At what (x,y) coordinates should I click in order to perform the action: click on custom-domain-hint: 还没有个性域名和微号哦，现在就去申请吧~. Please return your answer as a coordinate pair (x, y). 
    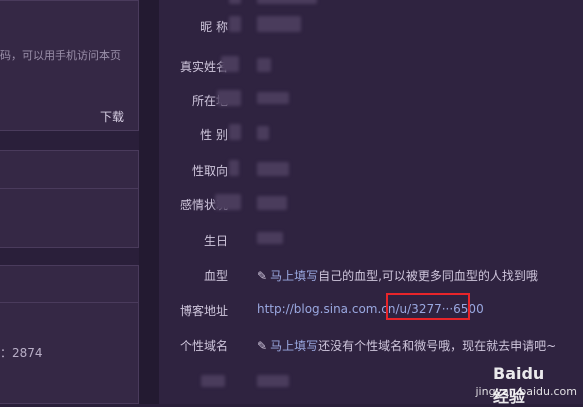
    Looking at the image, I should click on (437, 346).